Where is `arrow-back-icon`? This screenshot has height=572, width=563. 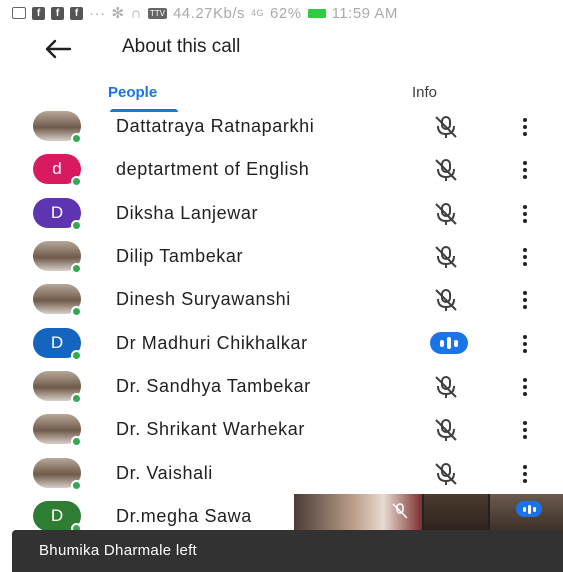
arrow-back-icon is located at coordinates (58, 49).